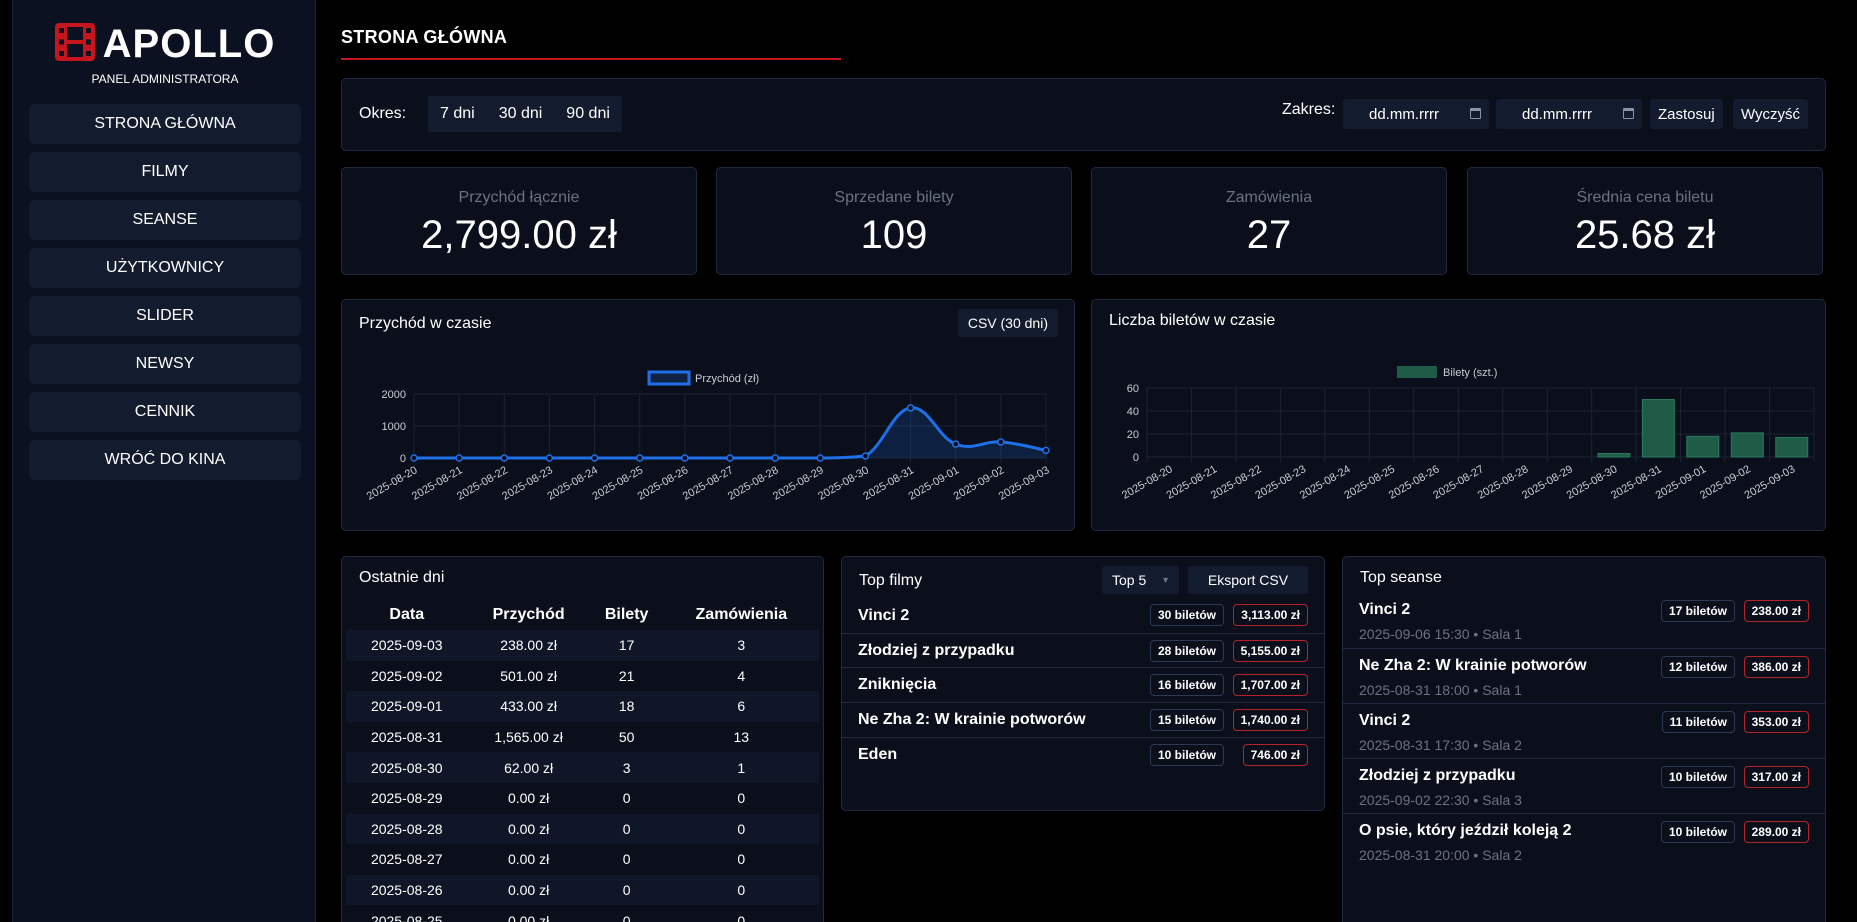 This screenshot has width=1857, height=922. I want to click on tickets-badge: 30 biletów, so click(1186, 615).